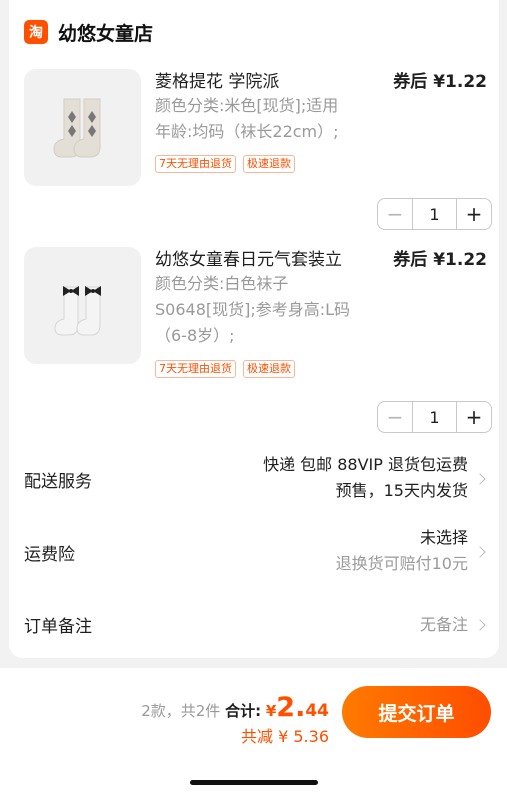  Describe the element at coordinates (255, 480) in the screenshot. I see `delivery-service-row: 配送服务 快递 包邮 88VIP 退货包运费 预售，15天内发货` at that location.